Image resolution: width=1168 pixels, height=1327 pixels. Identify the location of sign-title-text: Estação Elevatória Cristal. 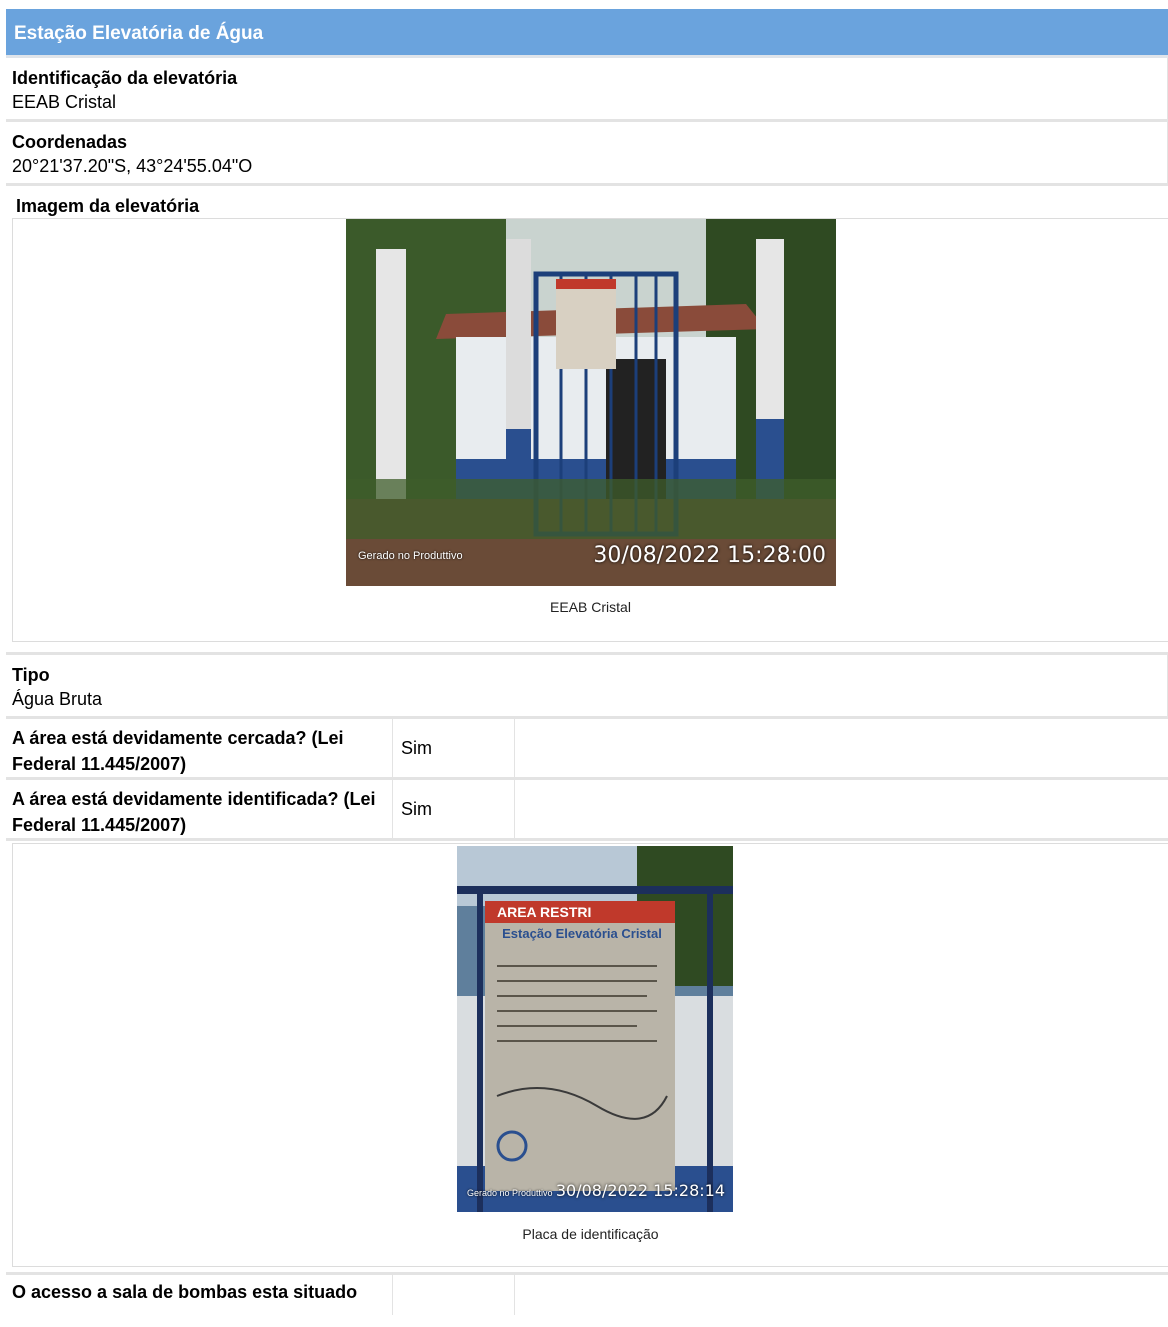
(582, 933).